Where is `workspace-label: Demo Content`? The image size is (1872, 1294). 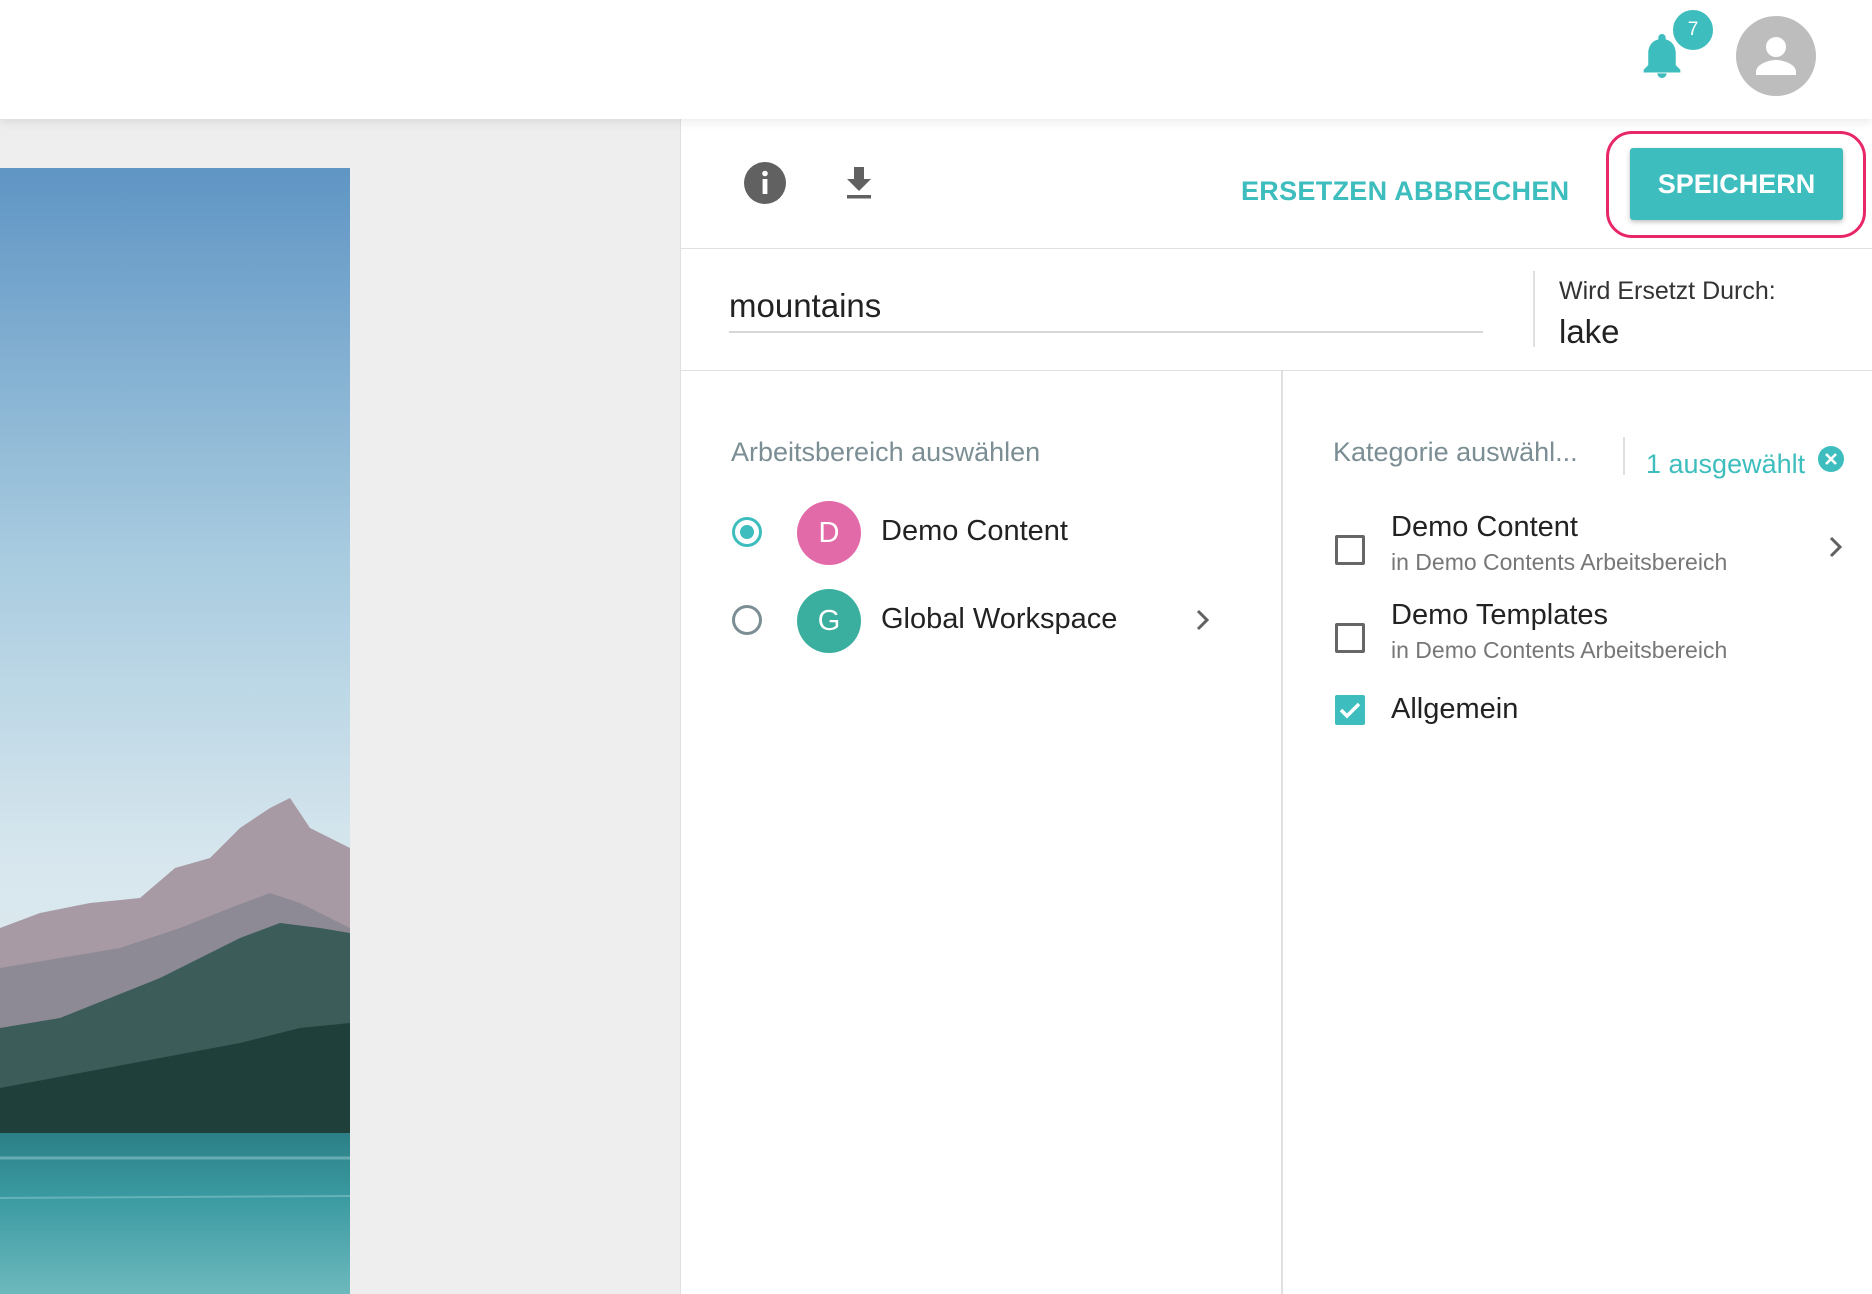 workspace-label: Demo Content is located at coordinates (974, 531).